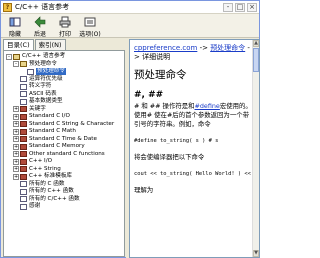 This screenshot has width=320, height=258. I want to click on tree-item-label: 关键字, so click(37, 108).